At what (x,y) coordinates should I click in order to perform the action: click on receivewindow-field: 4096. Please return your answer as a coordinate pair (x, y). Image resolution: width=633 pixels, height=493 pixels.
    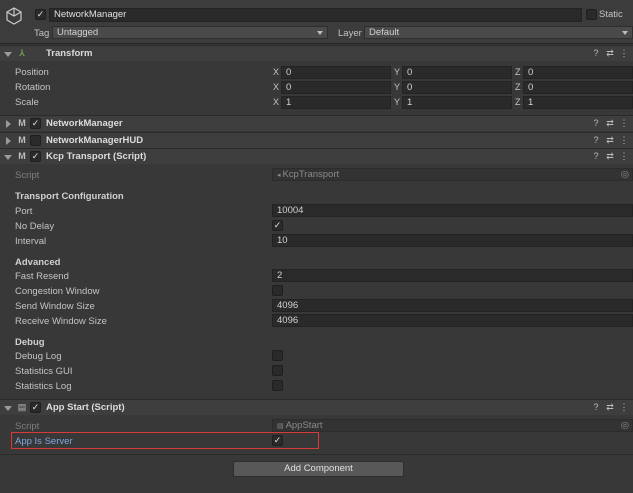
    Looking at the image, I should click on (452, 320).